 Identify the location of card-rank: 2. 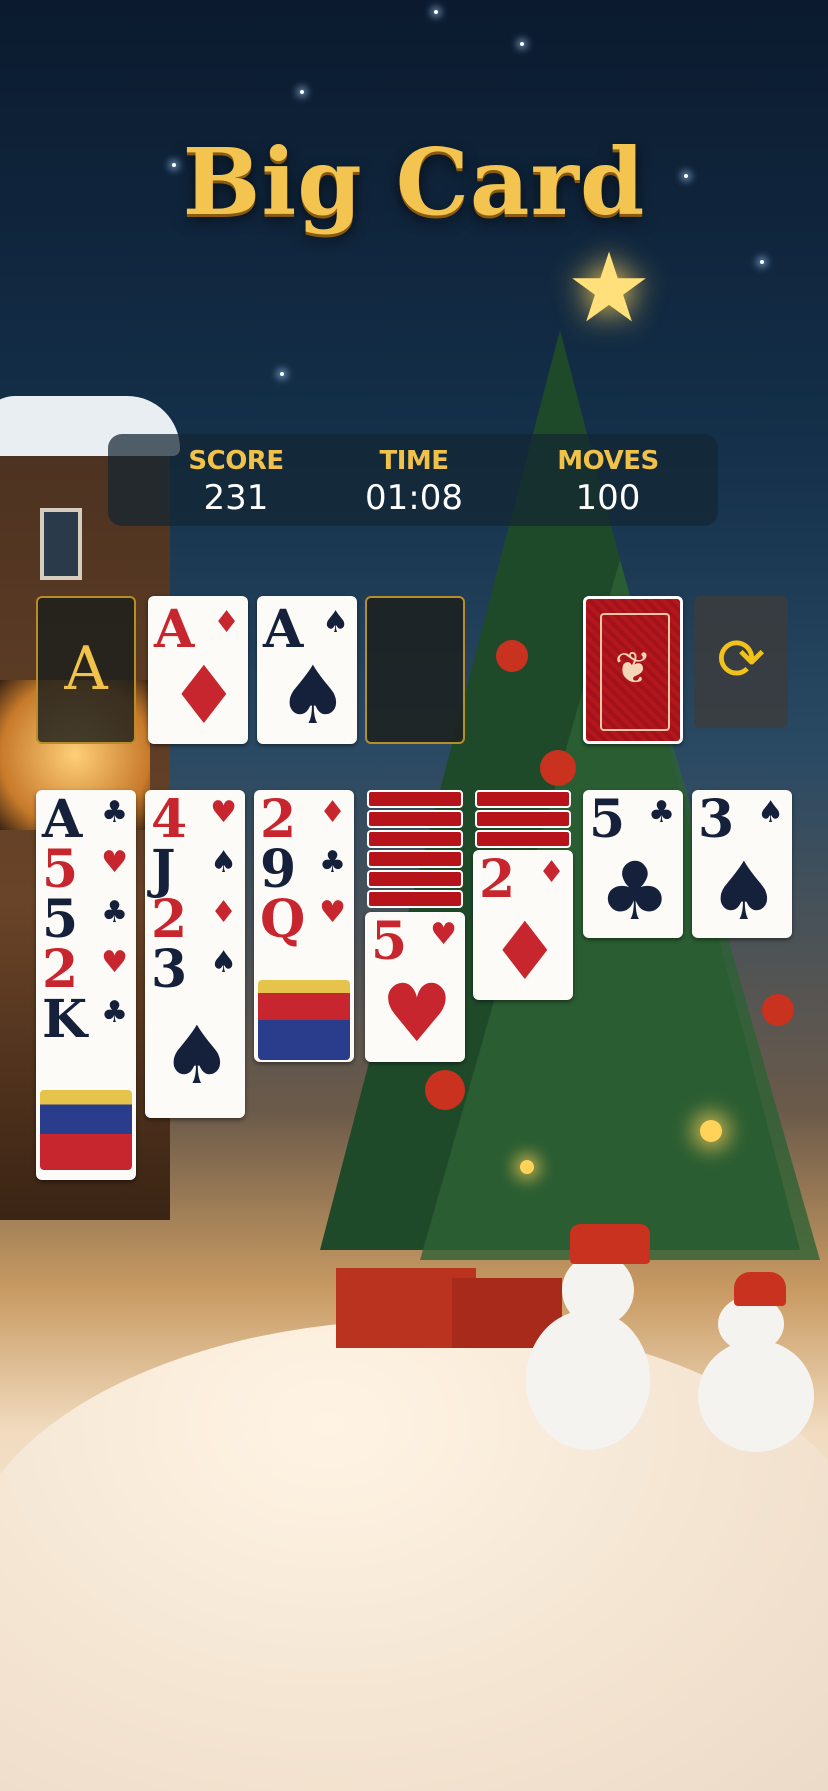
(497, 880).